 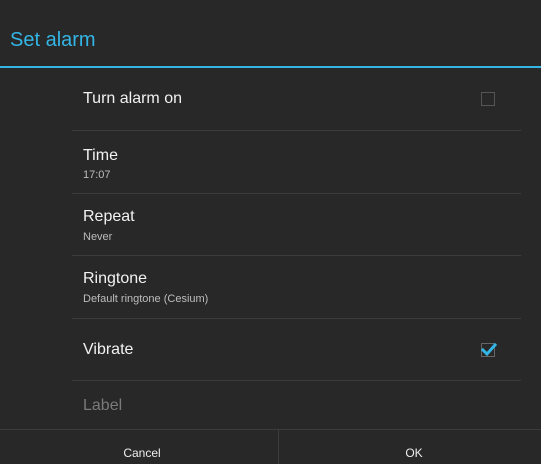 What do you see at coordinates (488, 99) in the screenshot?
I see `turn-alarm-on-checkbox` at bounding box center [488, 99].